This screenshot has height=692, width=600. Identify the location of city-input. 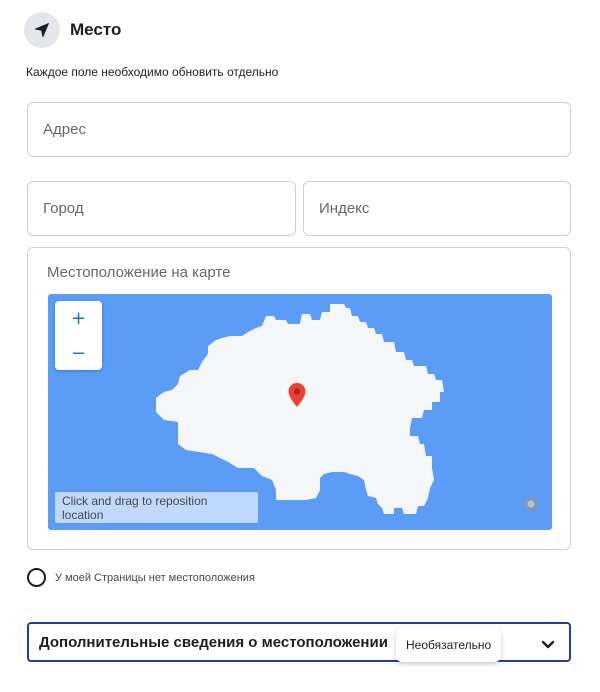
(169, 208).